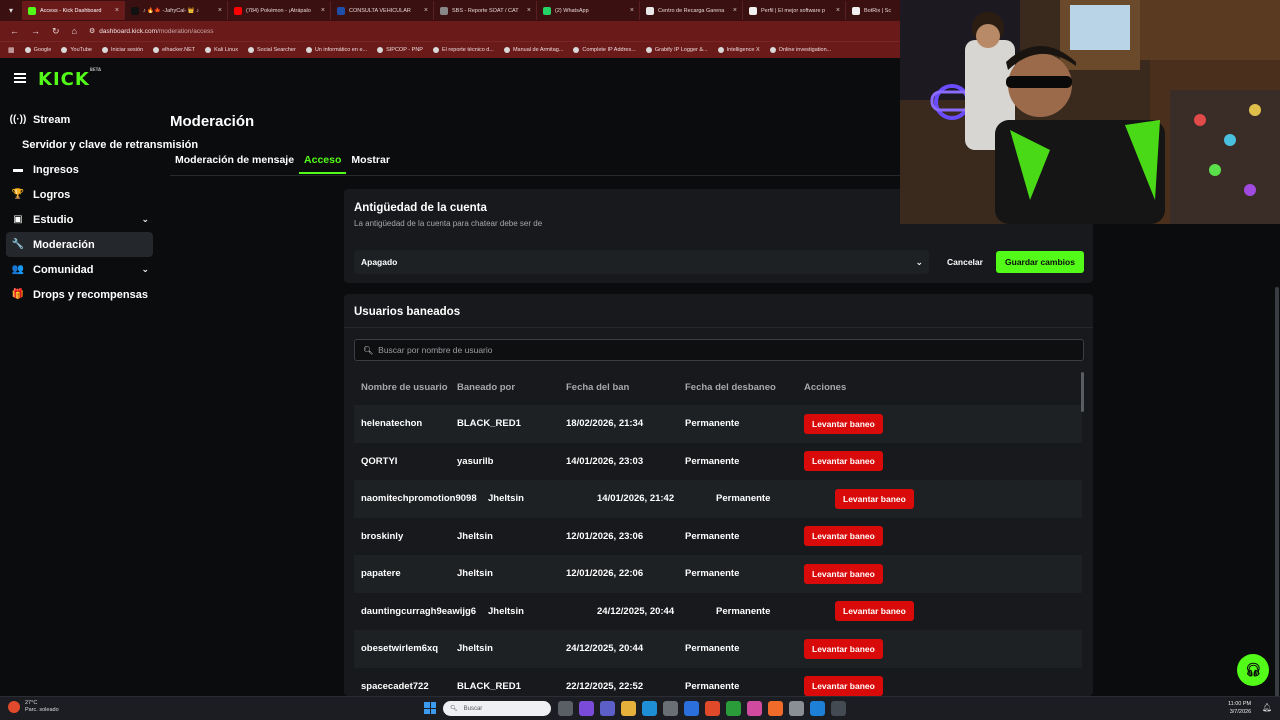 The image size is (1280, 720). What do you see at coordinates (234, 162) in the screenshot?
I see `tab-moderaci-n-de-mensaje: Moderación de mensaje` at bounding box center [234, 162].